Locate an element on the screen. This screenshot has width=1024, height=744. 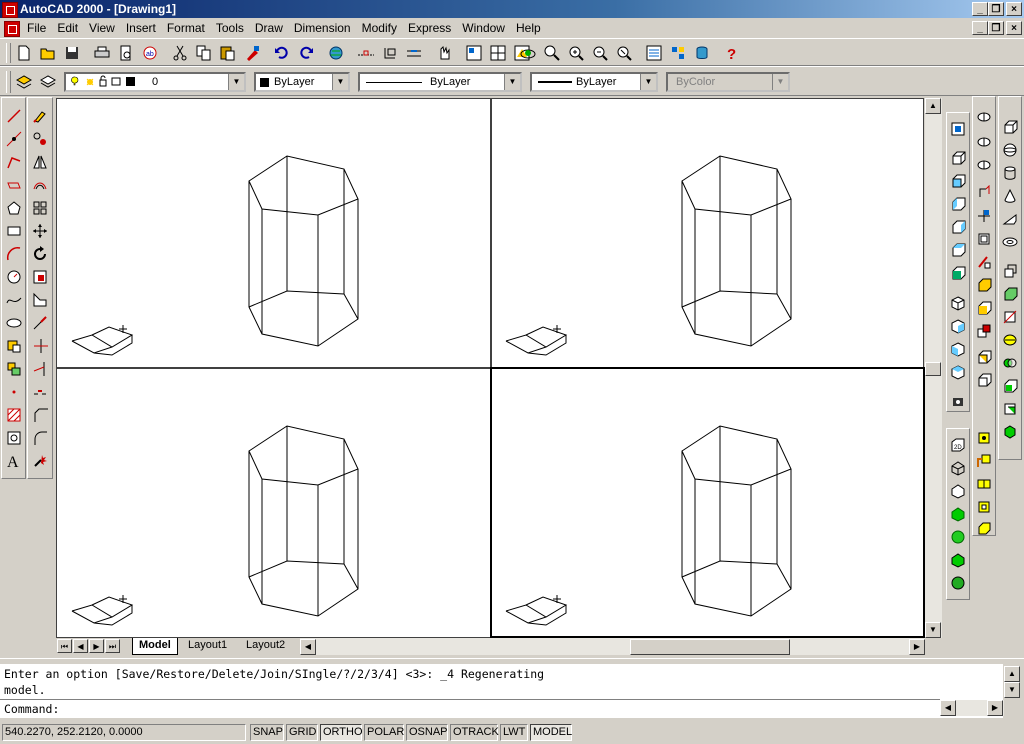
command-prompt: Command: is located at coordinates (31, 709).